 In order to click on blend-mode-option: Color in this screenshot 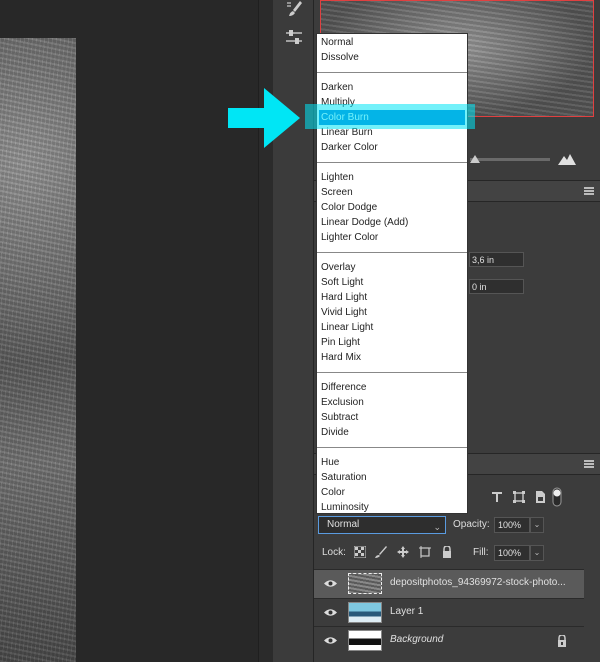, I will do `click(392, 492)`.